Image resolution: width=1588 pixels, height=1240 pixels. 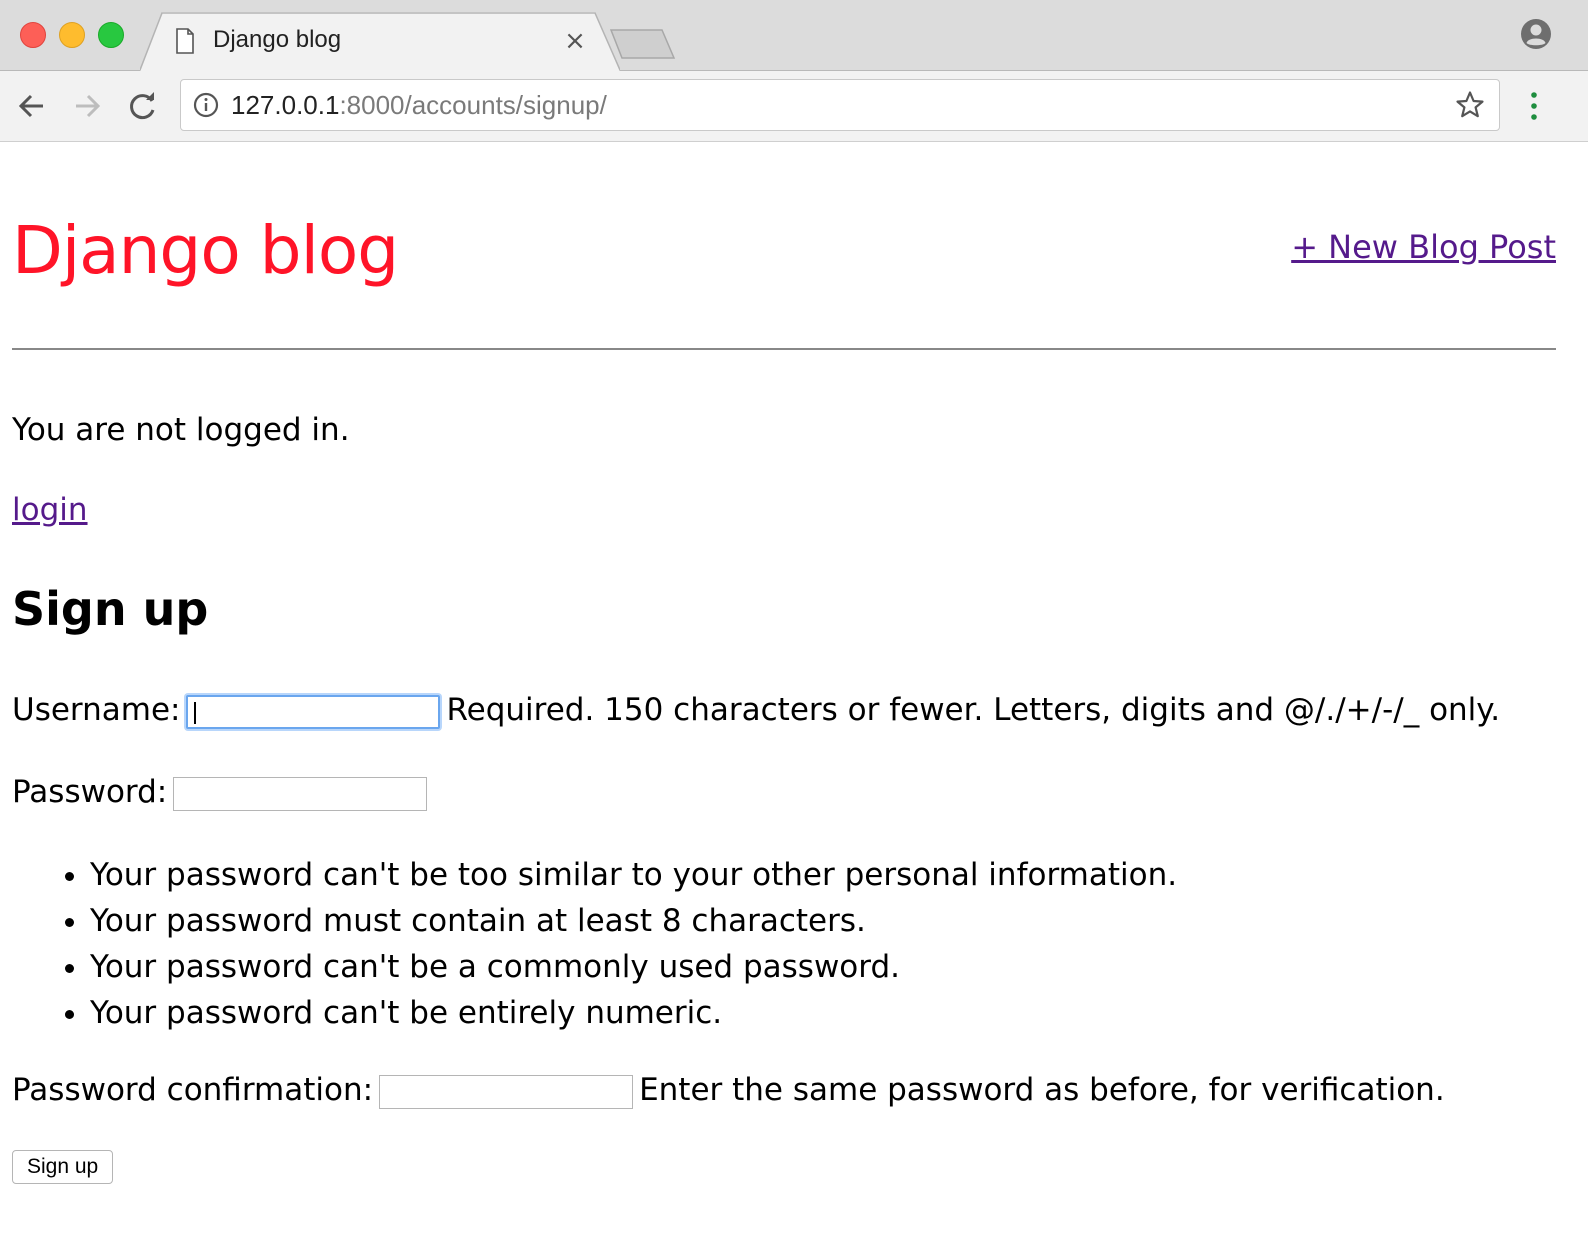 I want to click on url-text: 127.0.0.1:8000/accounts/signup/, so click(x=419, y=105).